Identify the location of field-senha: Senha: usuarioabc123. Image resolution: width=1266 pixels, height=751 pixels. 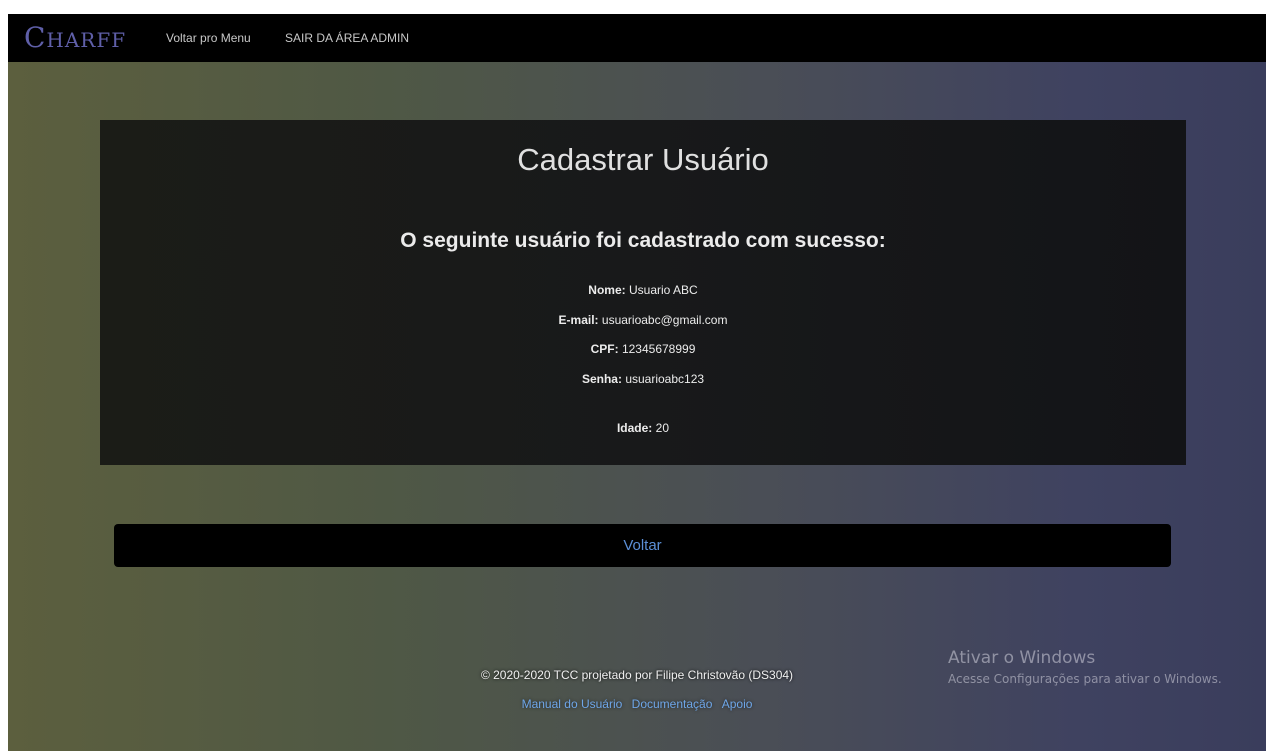
(643, 379).